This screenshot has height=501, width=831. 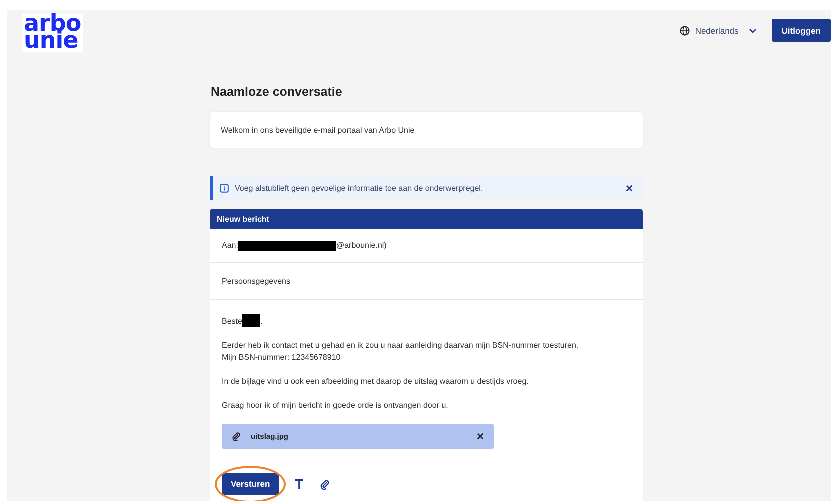 What do you see at coordinates (281, 357) in the screenshot?
I see `message-text: Mijn BSN-nummer: 12345678910` at bounding box center [281, 357].